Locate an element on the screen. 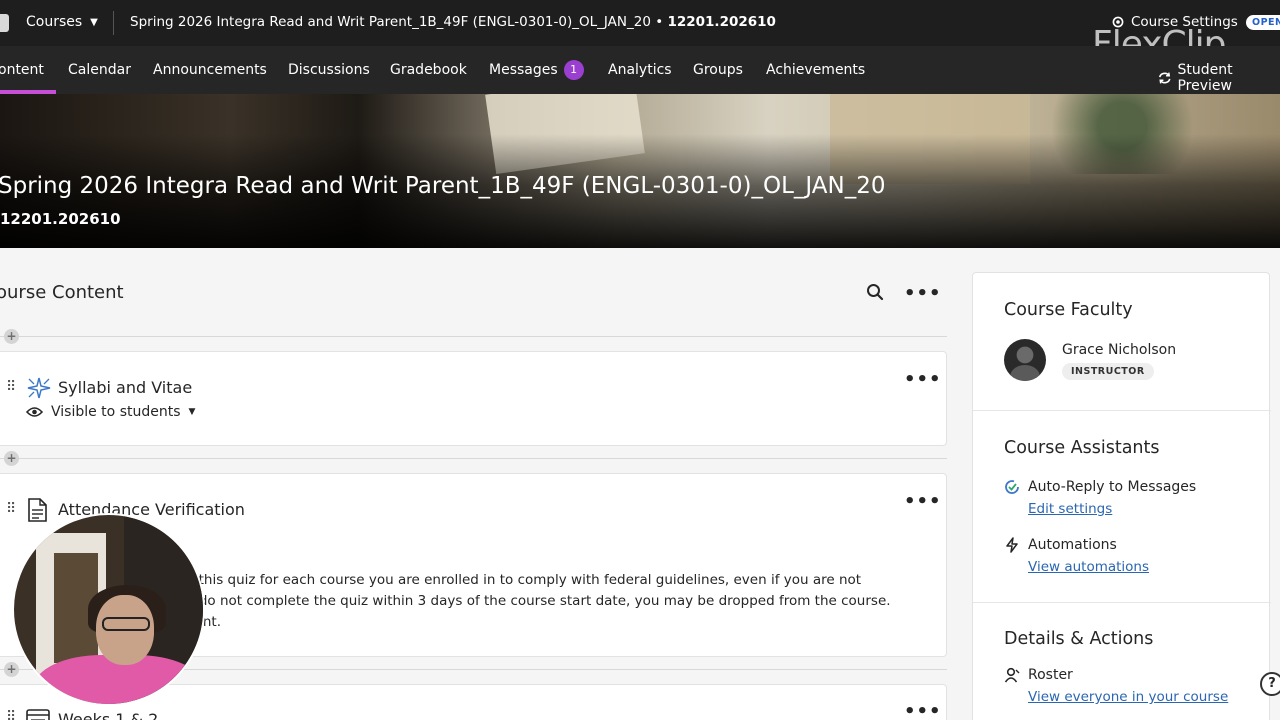 The height and width of the screenshot is (720, 1280). roster-item: Roster is located at coordinates (1038, 675).